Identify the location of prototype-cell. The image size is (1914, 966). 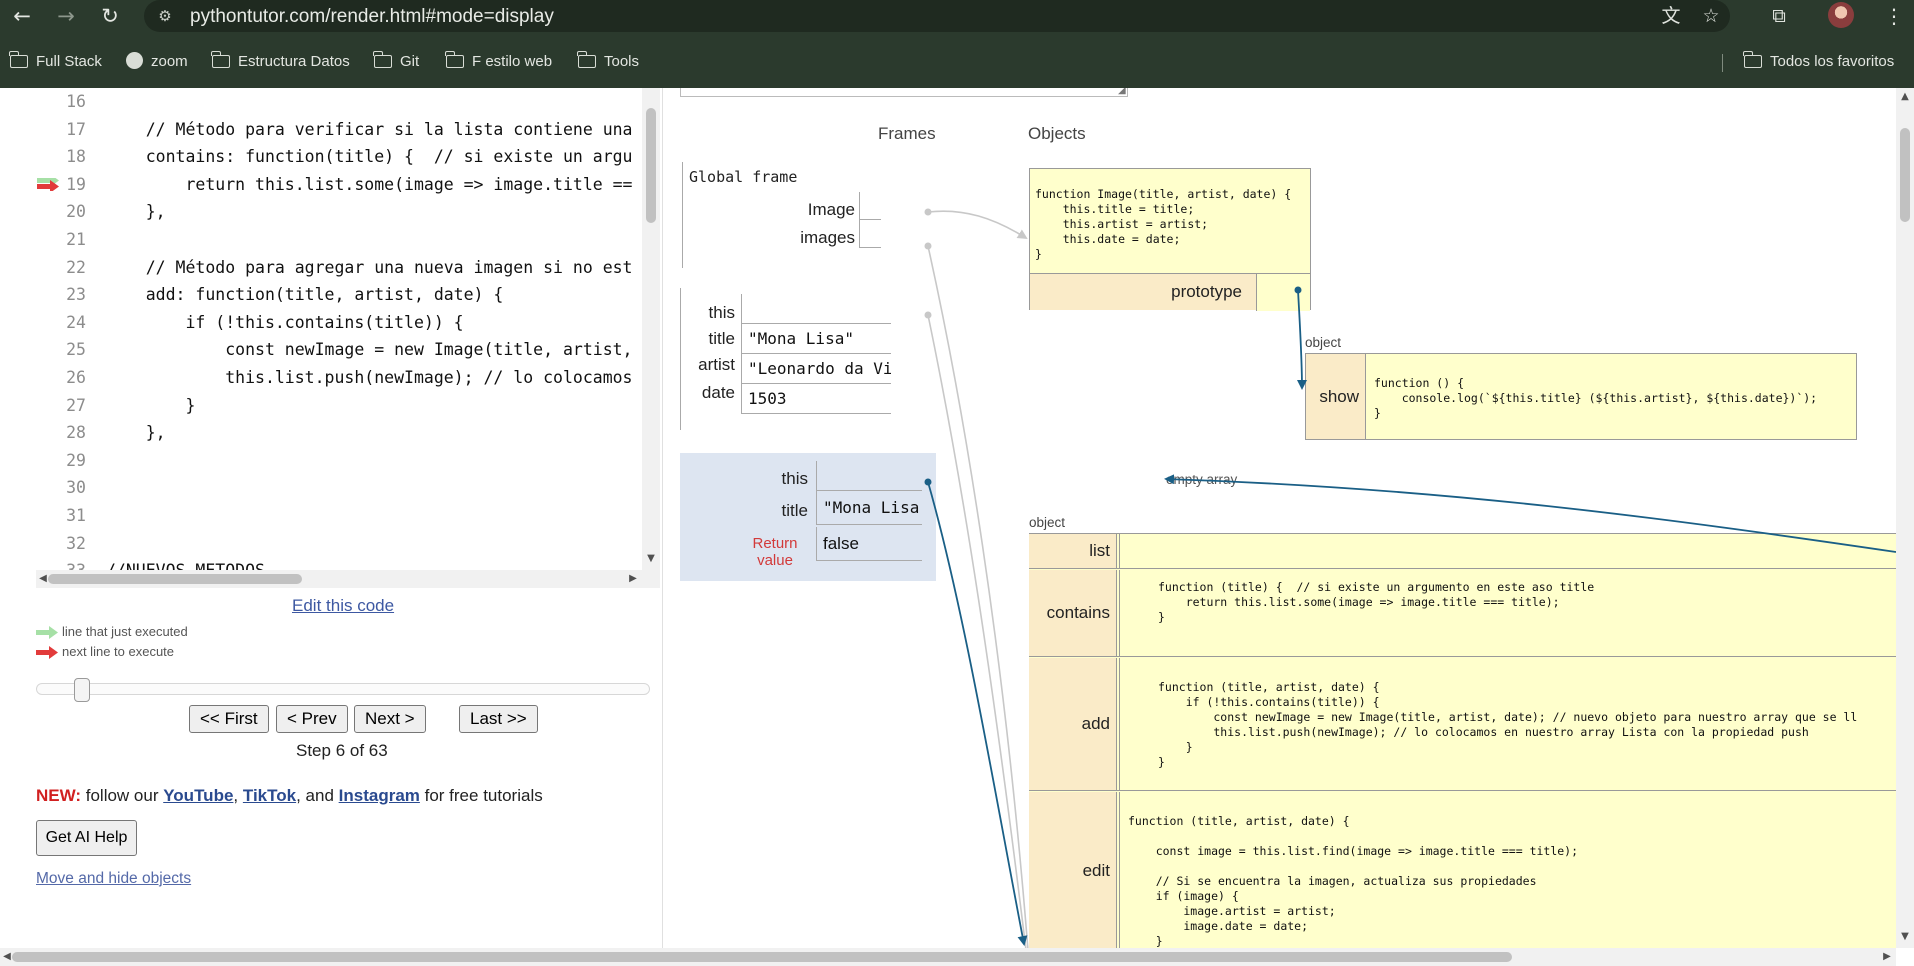
(1283, 292).